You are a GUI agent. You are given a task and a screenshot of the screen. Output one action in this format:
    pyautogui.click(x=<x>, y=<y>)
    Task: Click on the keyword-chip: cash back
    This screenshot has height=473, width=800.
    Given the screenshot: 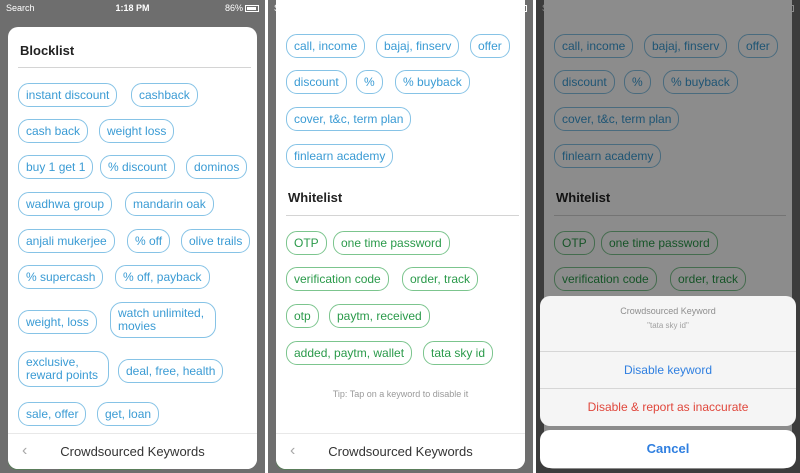 What is the action you would take?
    pyautogui.click(x=53, y=131)
    